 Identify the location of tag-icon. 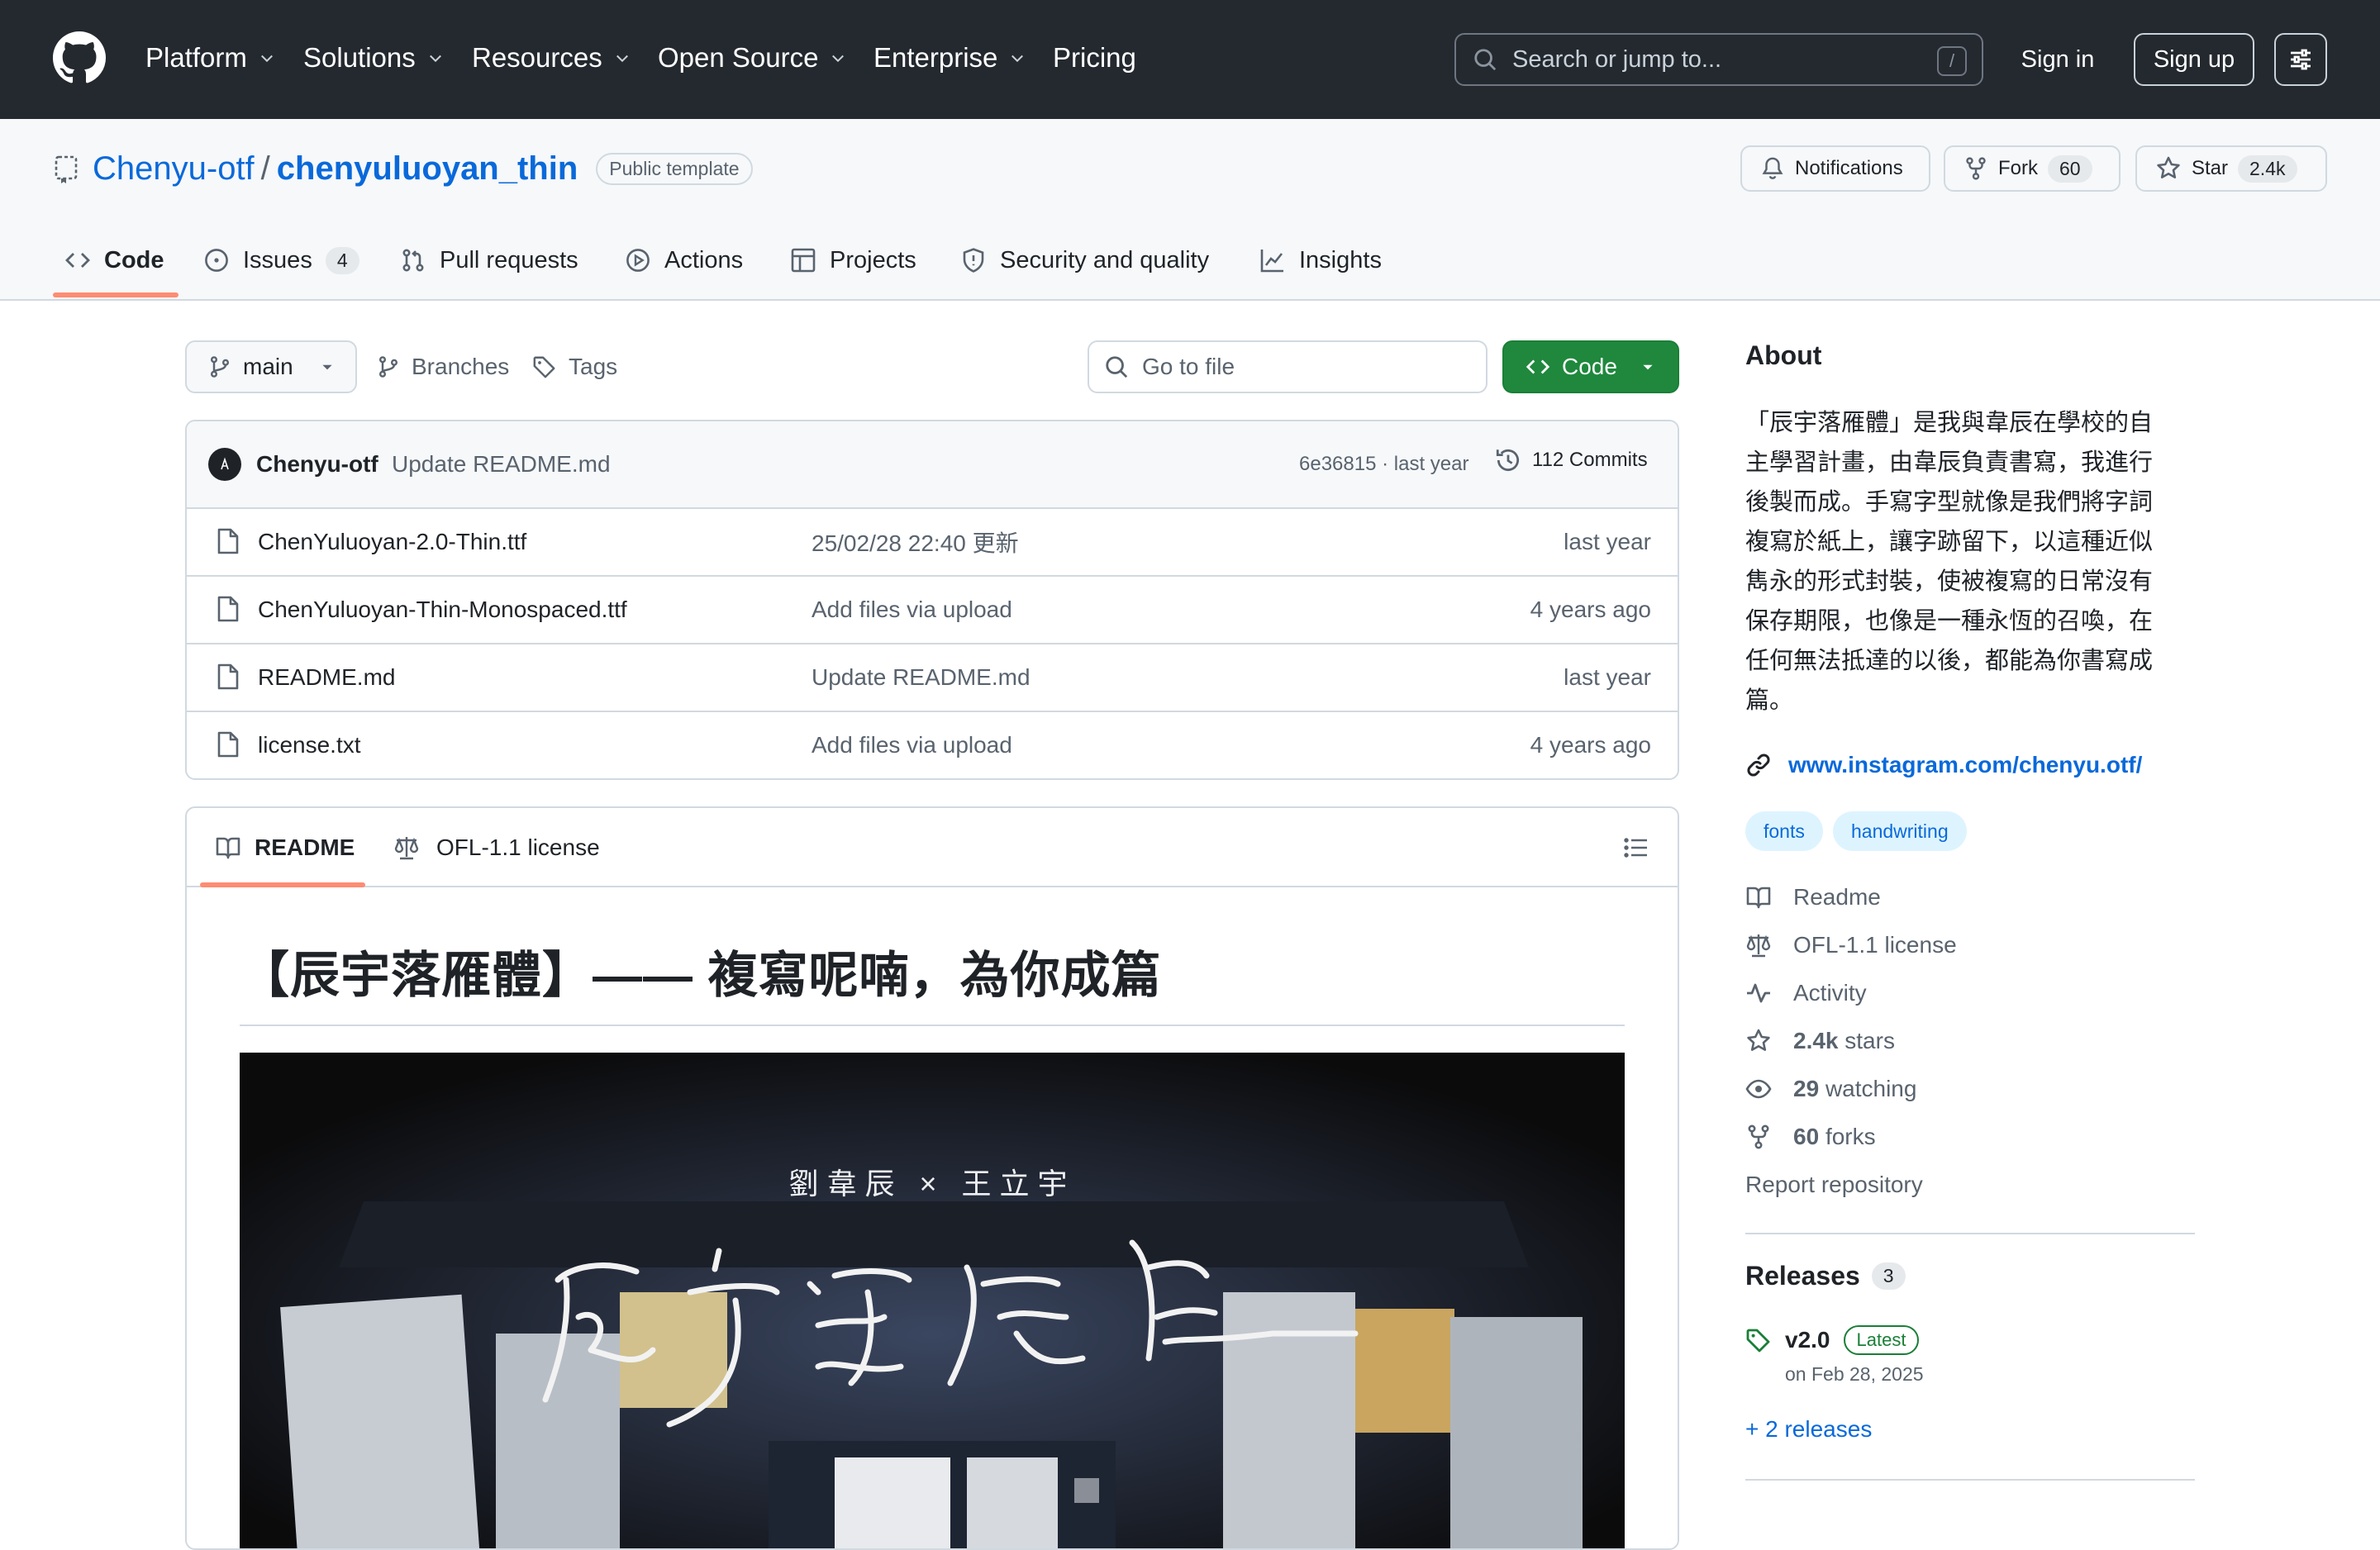
(1758, 1340).